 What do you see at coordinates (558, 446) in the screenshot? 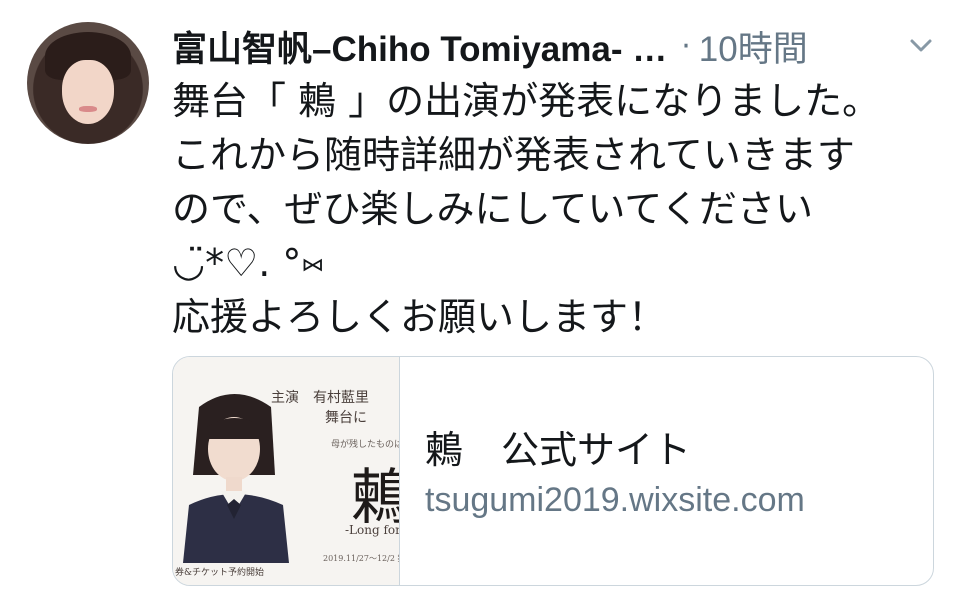
I see `card-title: 鶫 公式サイト` at bounding box center [558, 446].